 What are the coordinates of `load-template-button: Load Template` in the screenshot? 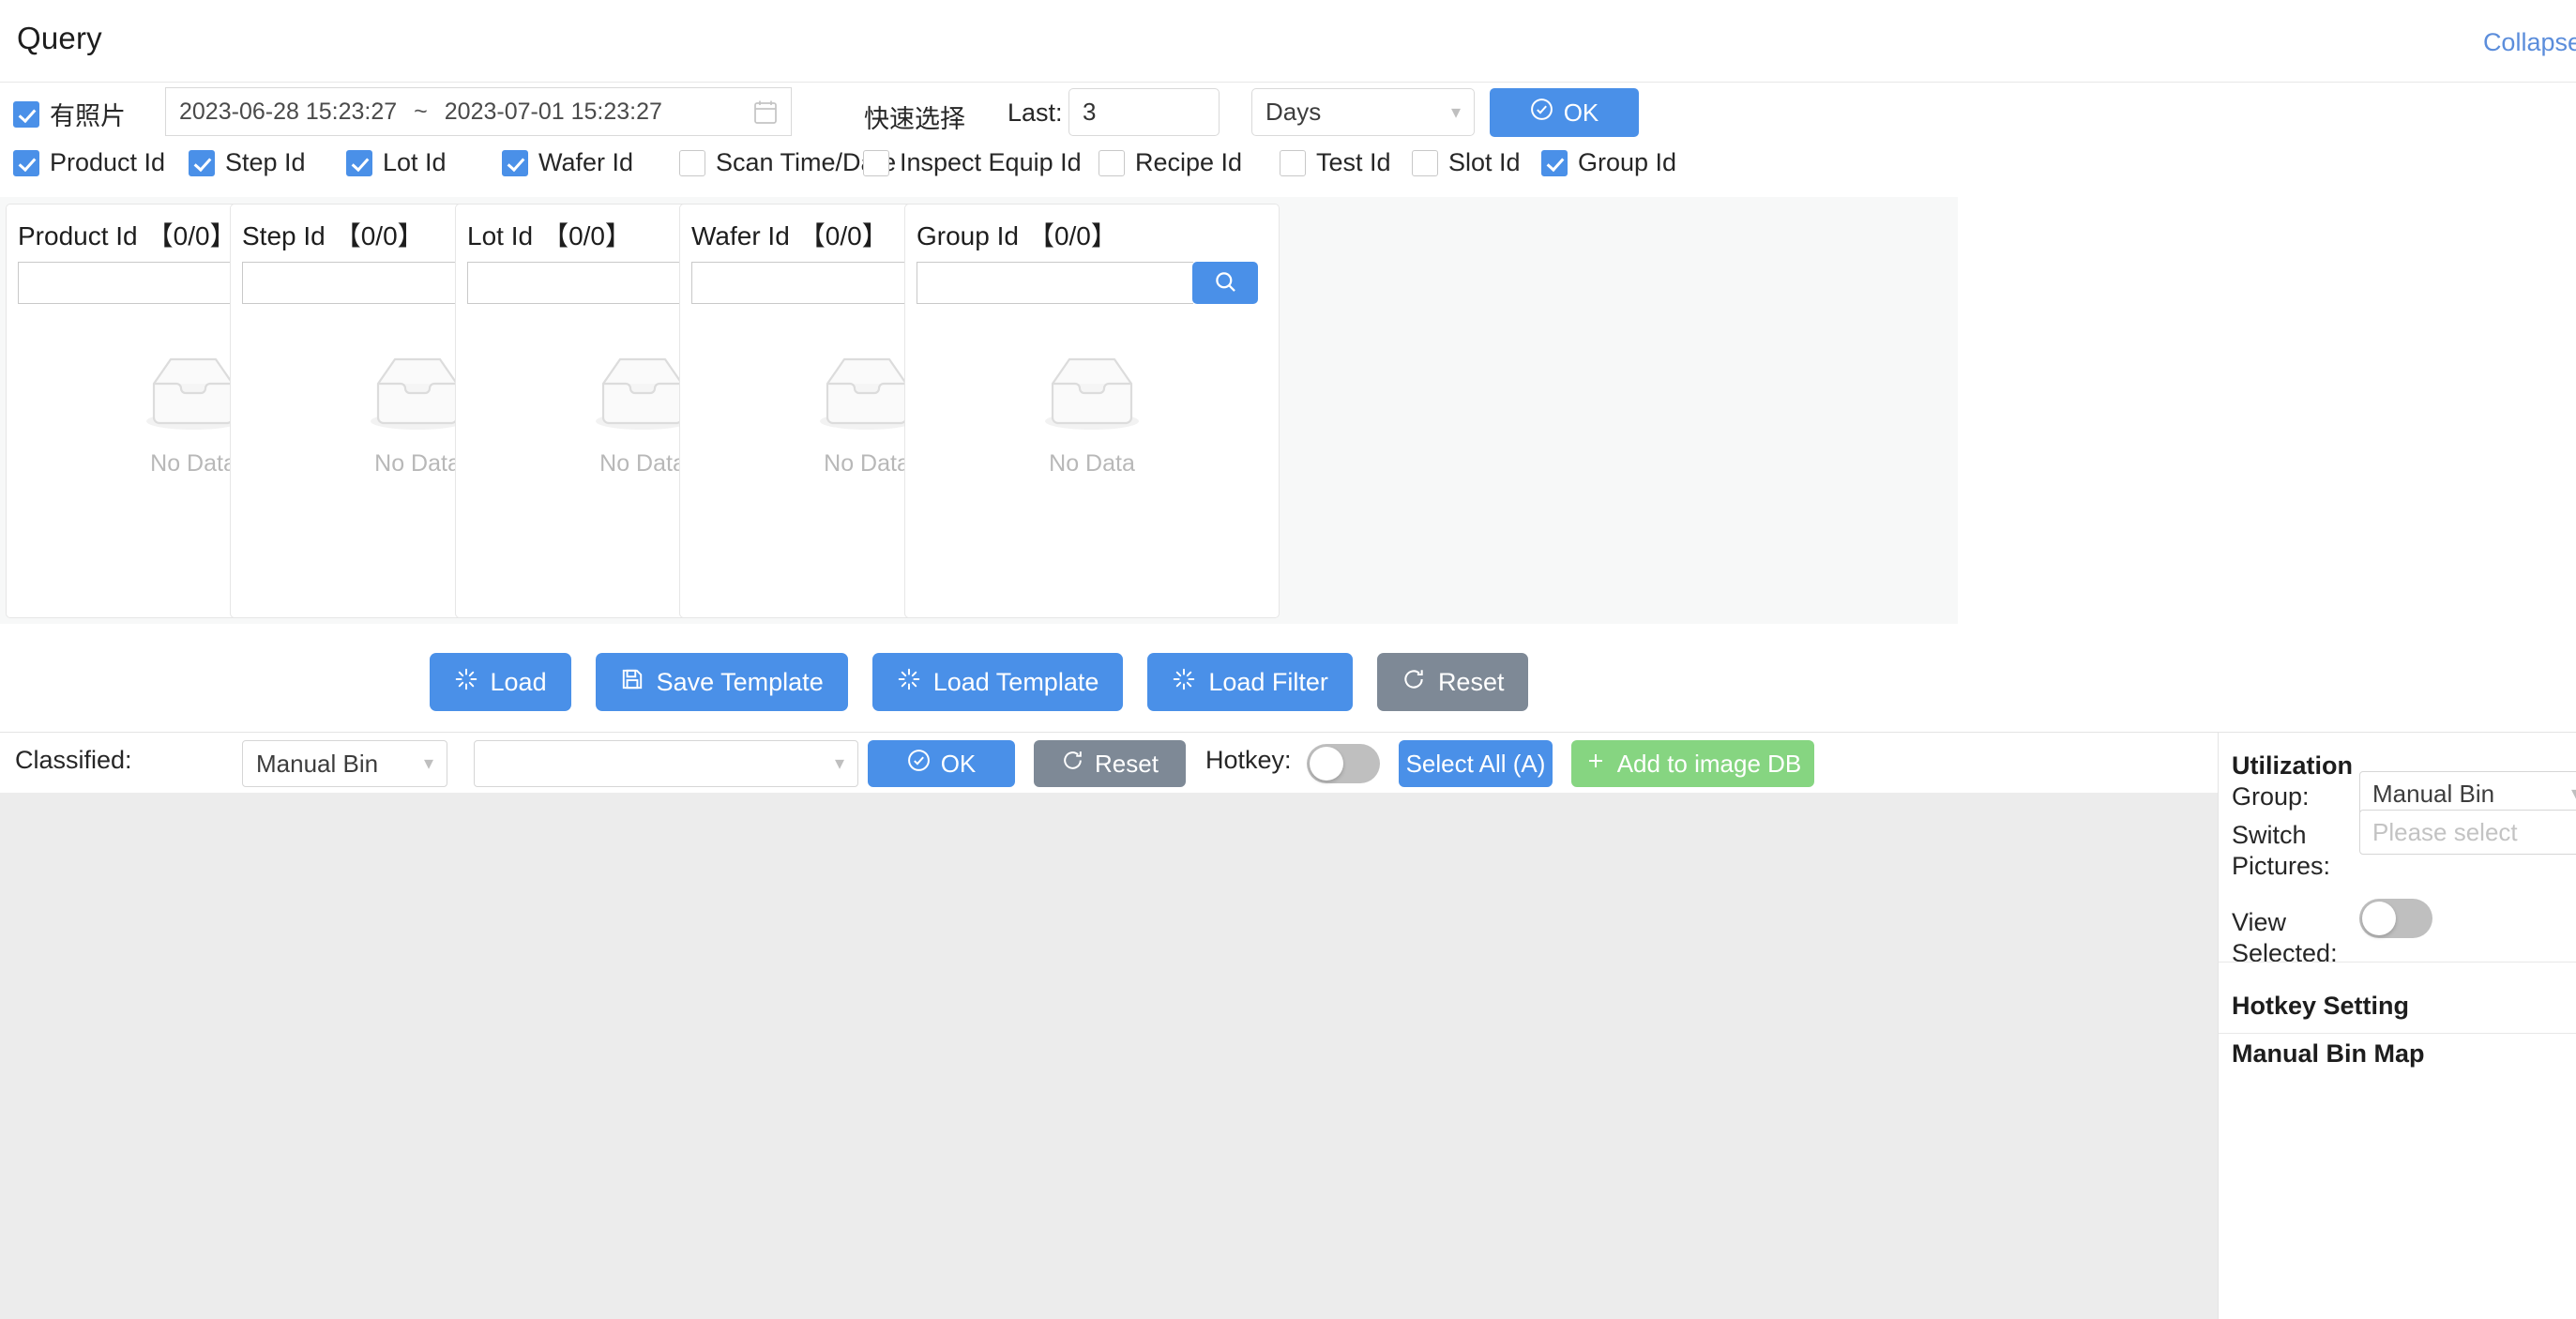 It's located at (998, 682).